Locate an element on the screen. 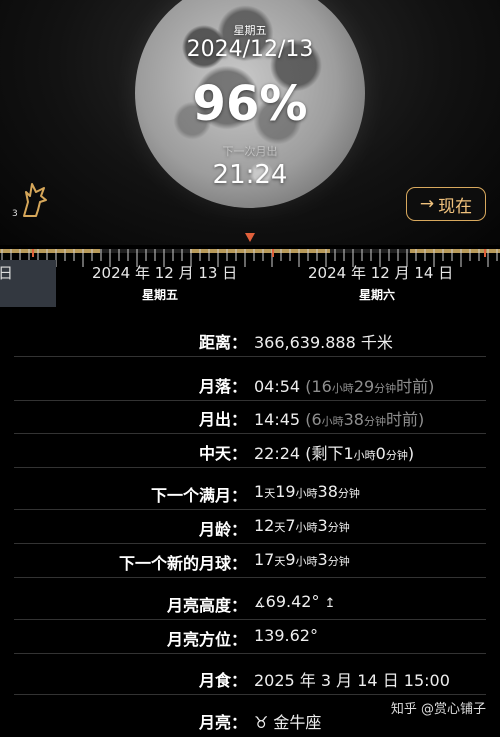 Image resolution: width=500 pixels, height=737 pixels. moonrise-row: 月出： 14:45 (6小時38分钟时前) is located at coordinates (250, 415).